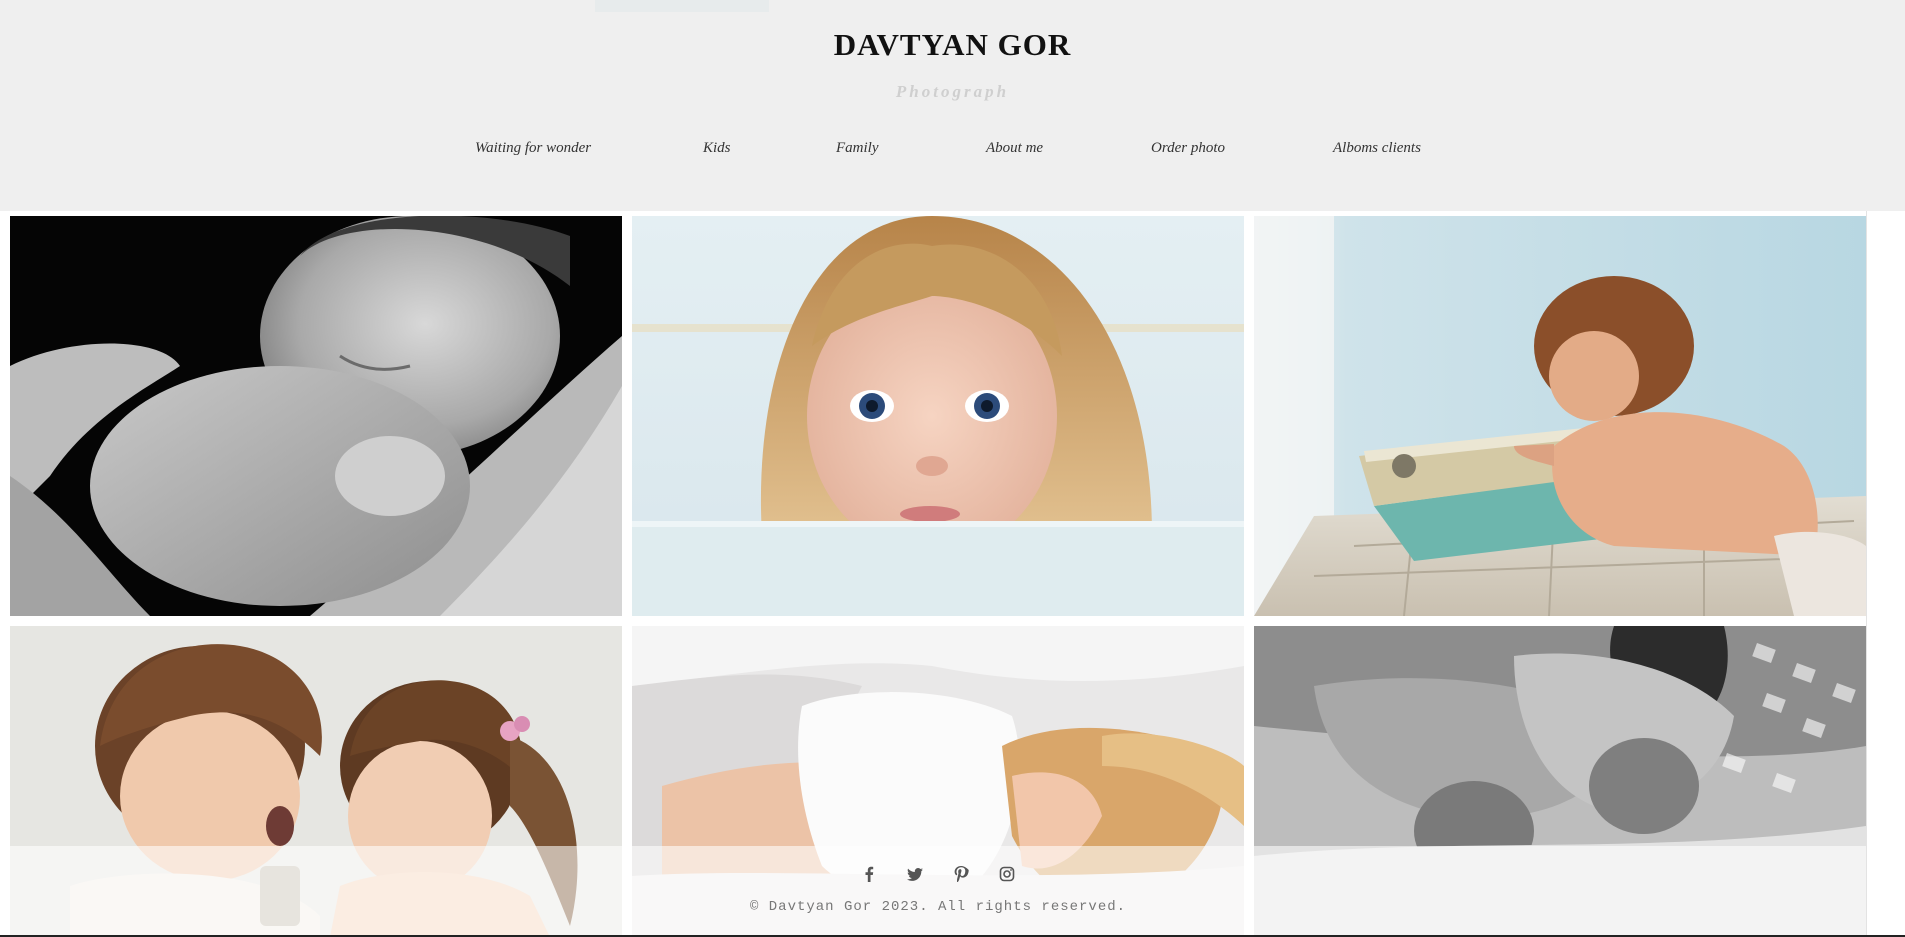 The width and height of the screenshot is (1905, 937). What do you see at coordinates (682, 6) in the screenshot?
I see `header-accent-bar` at bounding box center [682, 6].